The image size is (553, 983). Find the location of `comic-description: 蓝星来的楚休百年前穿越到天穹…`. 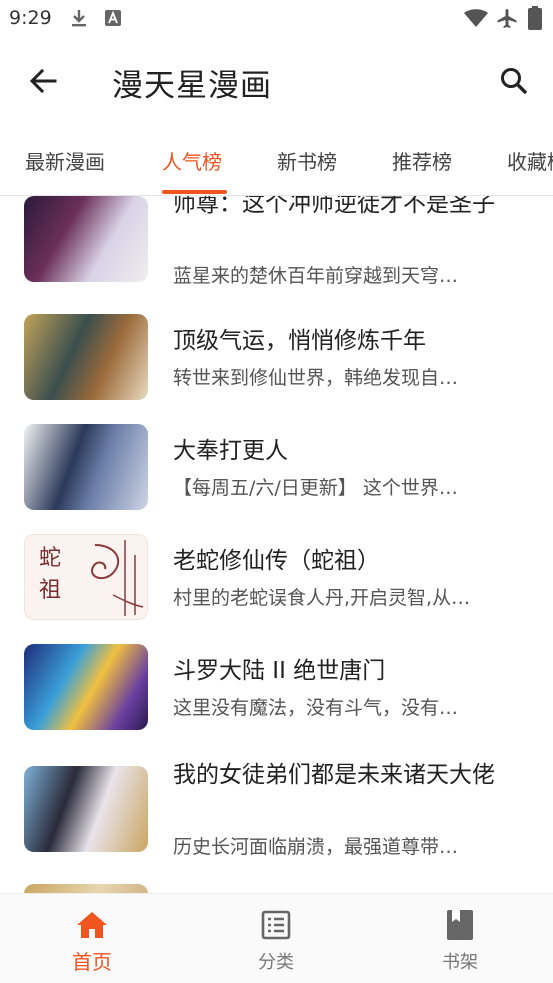

comic-description: 蓝星来的楚休百年前穿越到天穹… is located at coordinates (316, 276).